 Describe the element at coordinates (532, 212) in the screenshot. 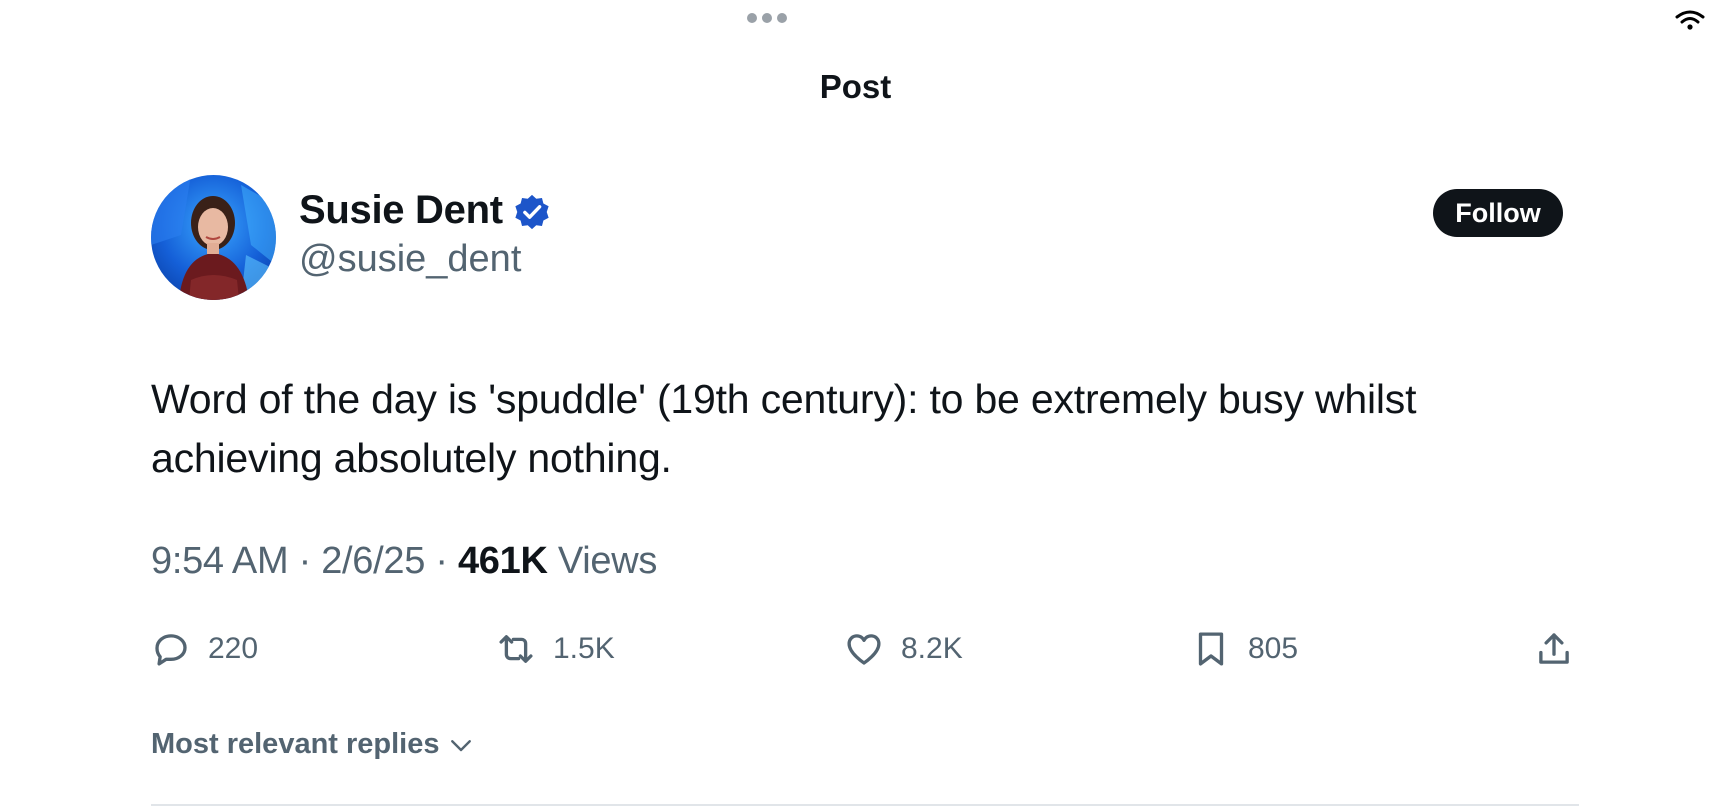

I see `verified-badge-icon` at that location.